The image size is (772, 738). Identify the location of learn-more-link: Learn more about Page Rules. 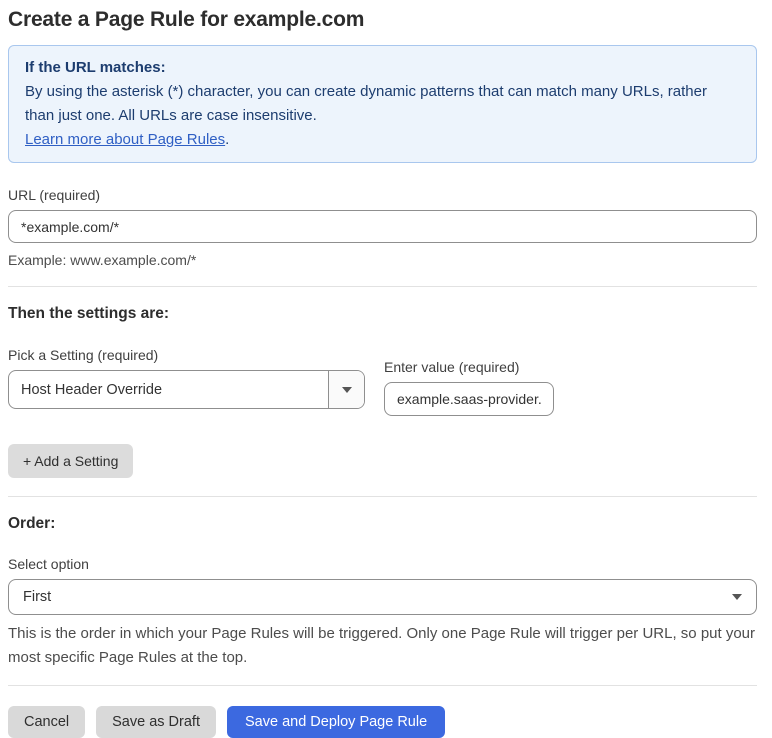
(125, 139).